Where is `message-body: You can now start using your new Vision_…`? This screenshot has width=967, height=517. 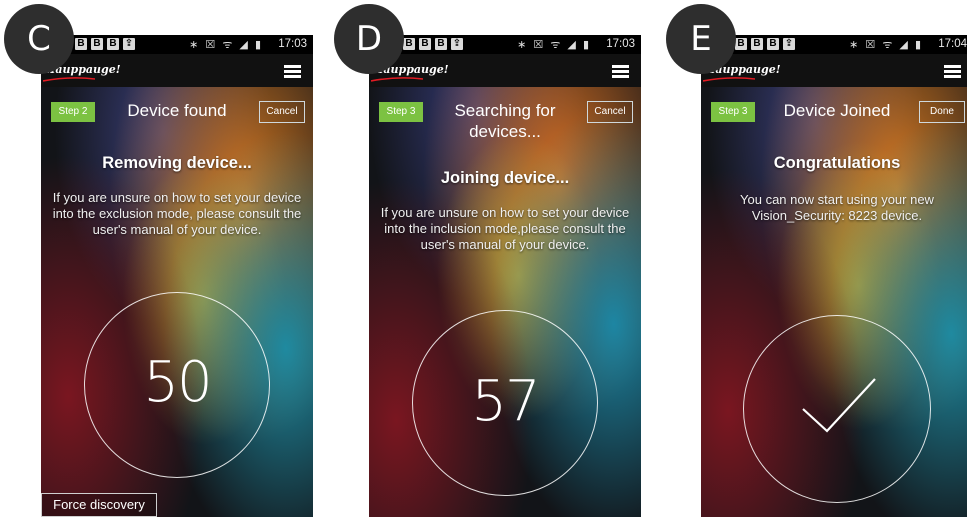
message-body: You can now start using your new Vision_… is located at coordinates (837, 207).